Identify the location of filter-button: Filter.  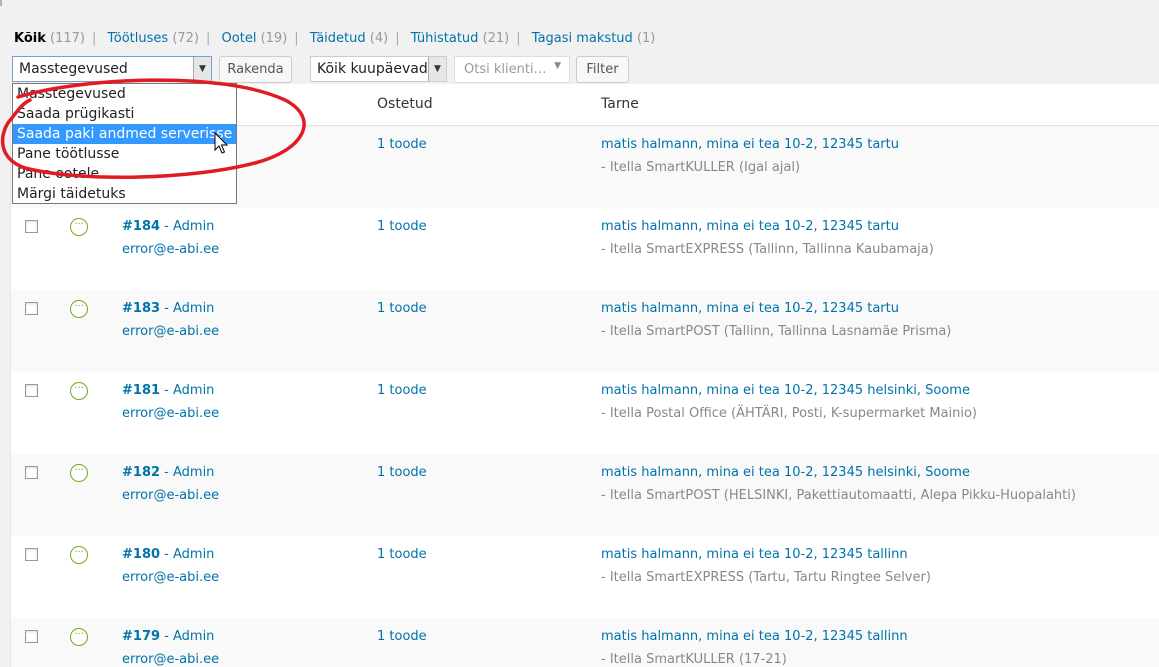
(602, 69).